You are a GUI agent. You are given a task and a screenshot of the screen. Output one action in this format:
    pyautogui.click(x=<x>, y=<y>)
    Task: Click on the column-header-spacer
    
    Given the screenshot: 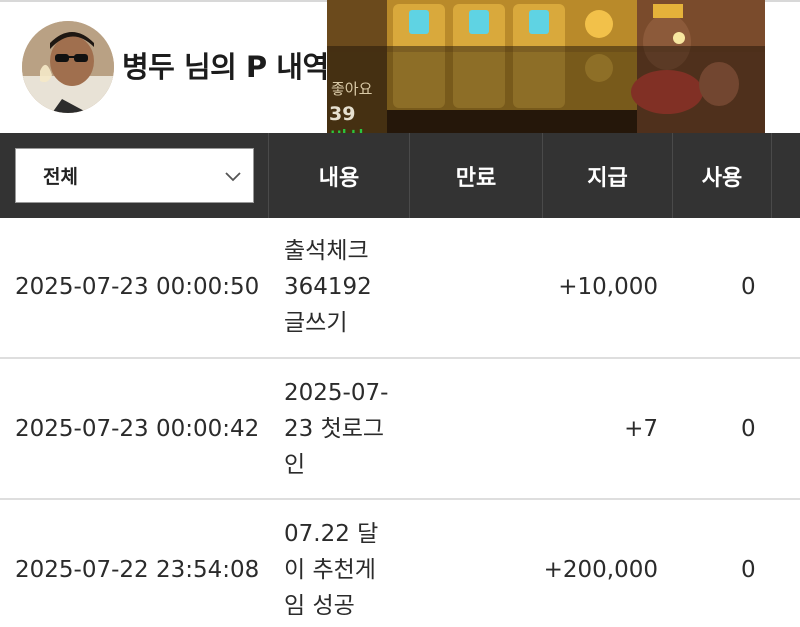 What is the action you would take?
    pyautogui.click(x=785, y=175)
    